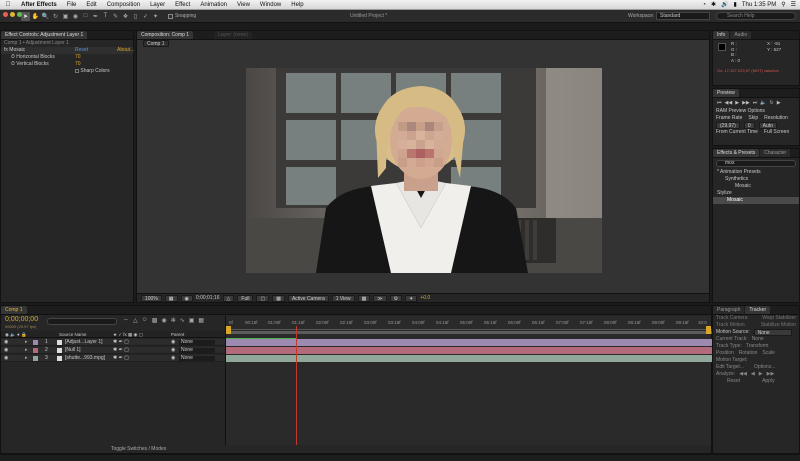 The height and width of the screenshot is (461, 800). What do you see at coordinates (726, 93) in the screenshot?
I see `tab-preview: Preview` at bounding box center [726, 93].